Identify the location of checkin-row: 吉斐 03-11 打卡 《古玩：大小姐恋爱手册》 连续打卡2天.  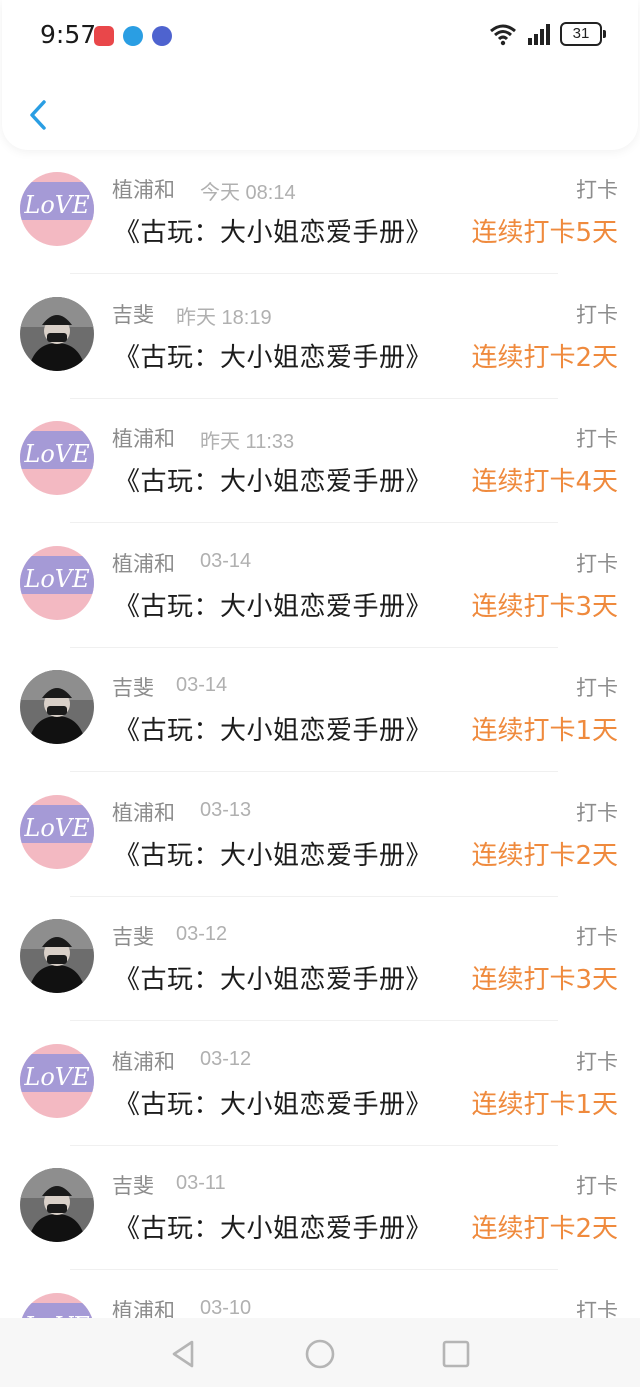
(320, 1208).